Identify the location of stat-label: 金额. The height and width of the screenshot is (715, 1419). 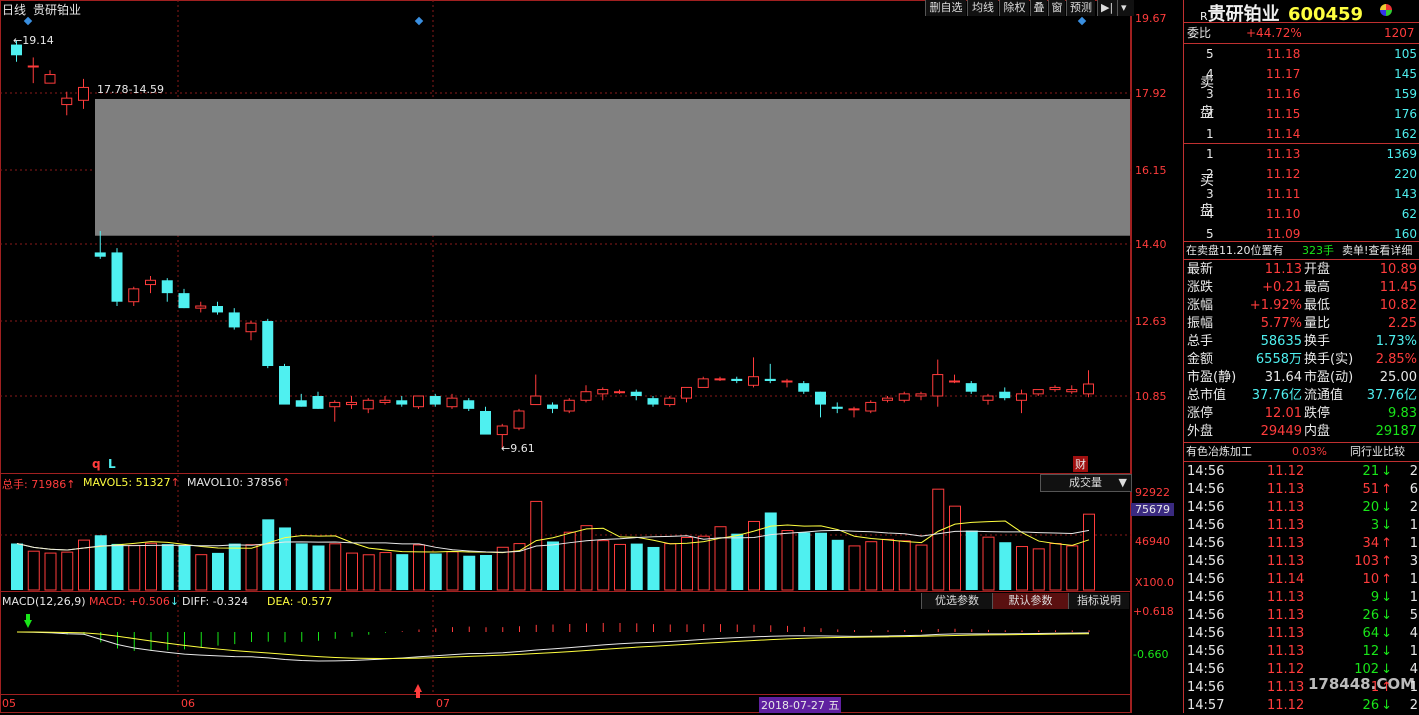
(1200, 359).